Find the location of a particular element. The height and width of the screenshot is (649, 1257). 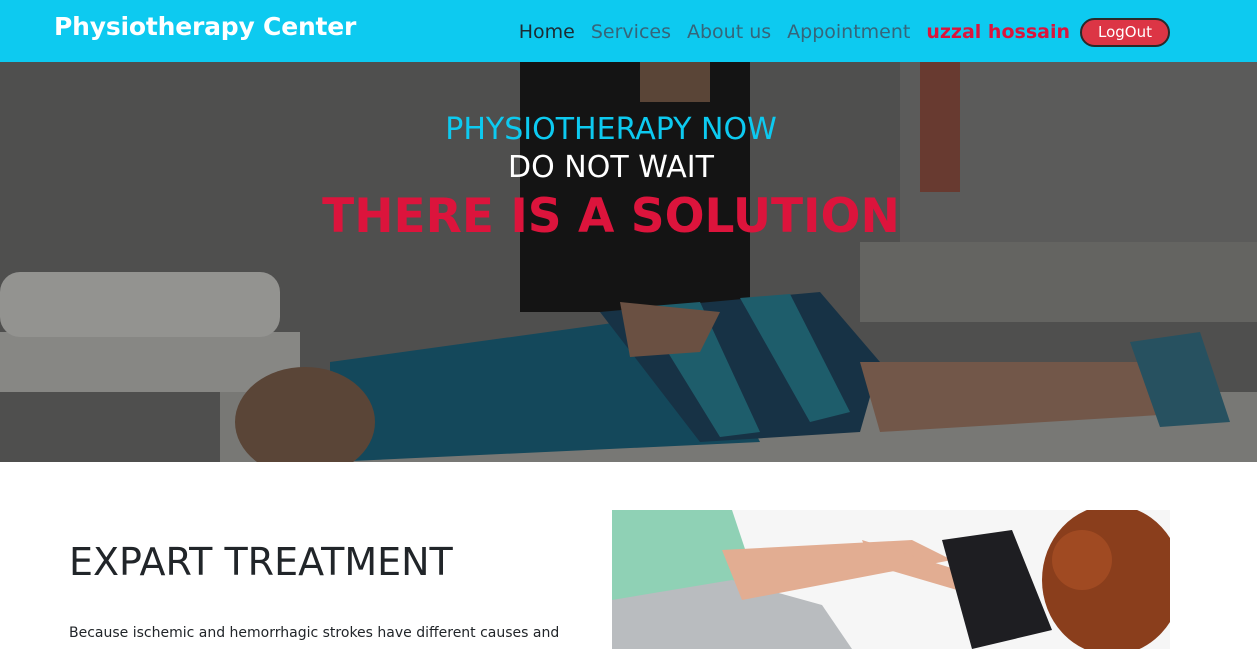

hero-line-2: DO NOT WAIT is located at coordinates (611, 167).